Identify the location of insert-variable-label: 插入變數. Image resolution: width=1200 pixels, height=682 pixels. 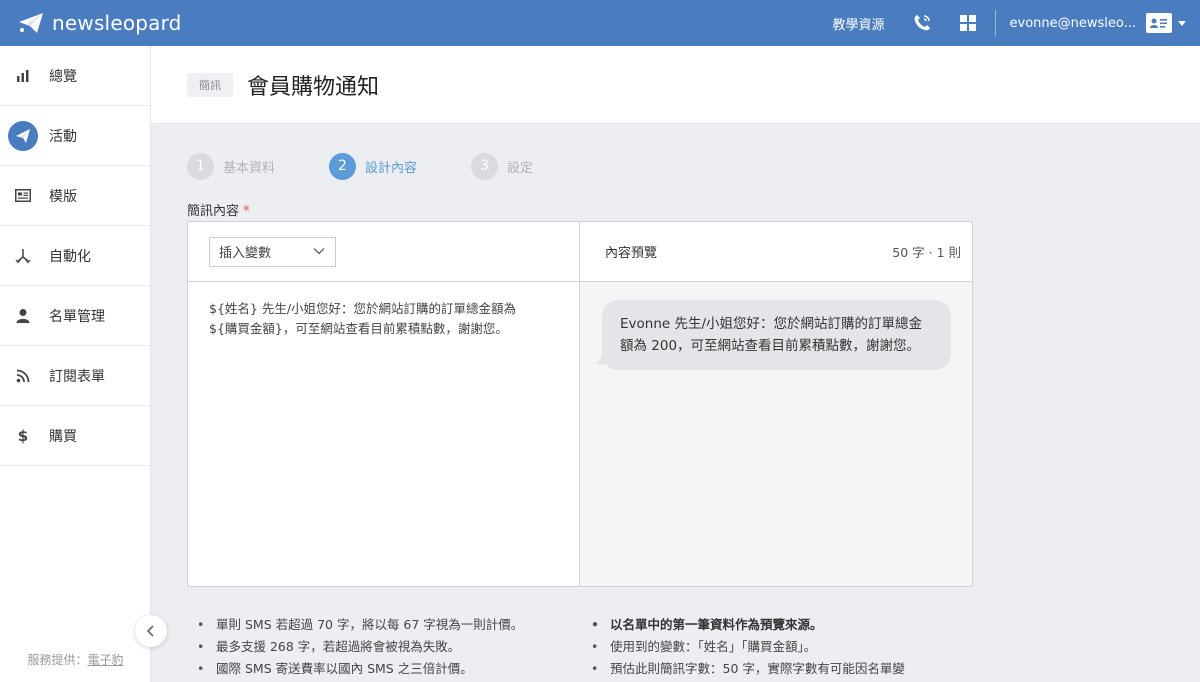
(245, 253).